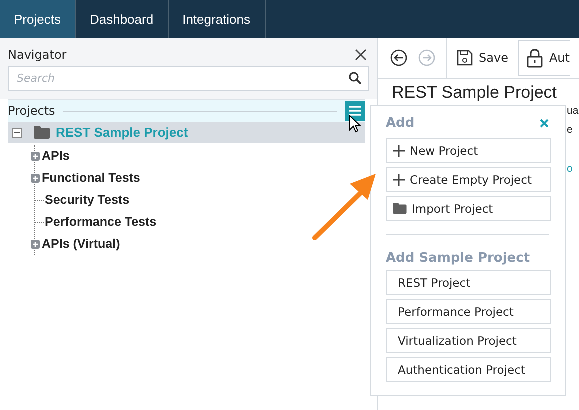 The width and height of the screenshot is (579, 410). Describe the element at coordinates (37, 55) in the screenshot. I see `panel-title: Navigator` at that location.